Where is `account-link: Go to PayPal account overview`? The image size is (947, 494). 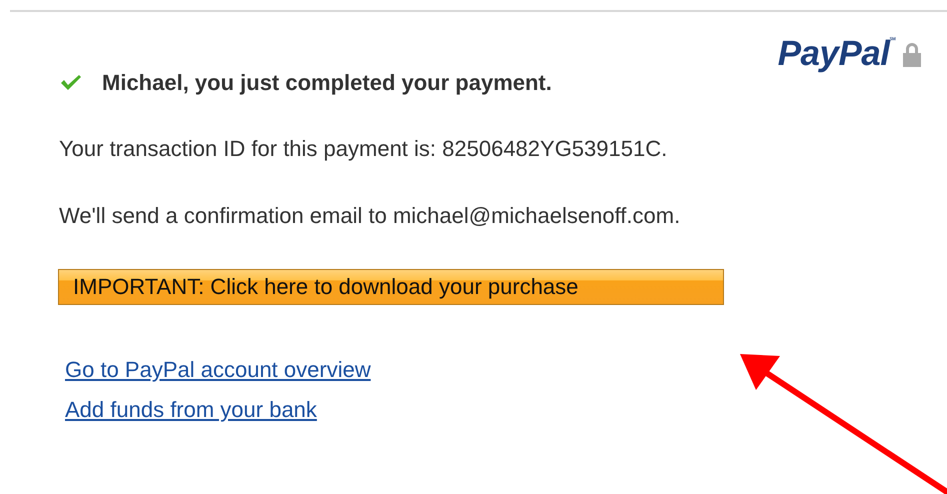 account-link: Go to PayPal account overview is located at coordinates (218, 370).